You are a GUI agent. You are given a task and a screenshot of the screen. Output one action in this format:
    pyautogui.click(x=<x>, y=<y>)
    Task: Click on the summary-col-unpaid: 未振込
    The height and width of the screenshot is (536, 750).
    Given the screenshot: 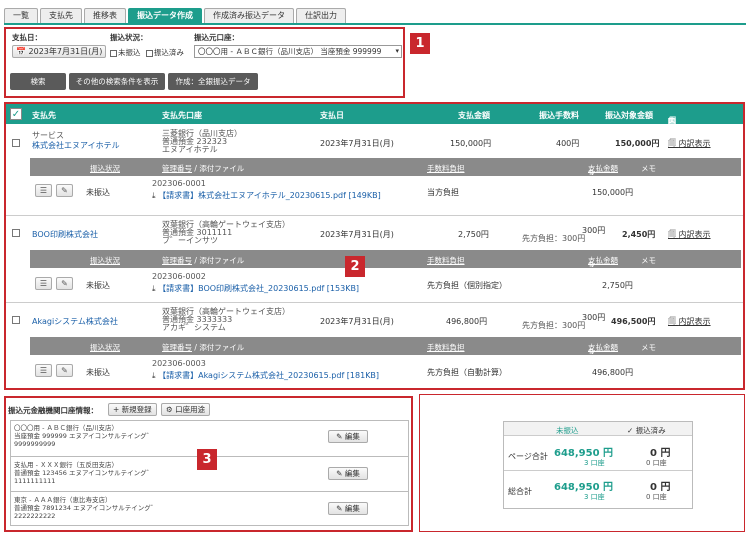 What is the action you would take?
    pyautogui.click(x=567, y=430)
    